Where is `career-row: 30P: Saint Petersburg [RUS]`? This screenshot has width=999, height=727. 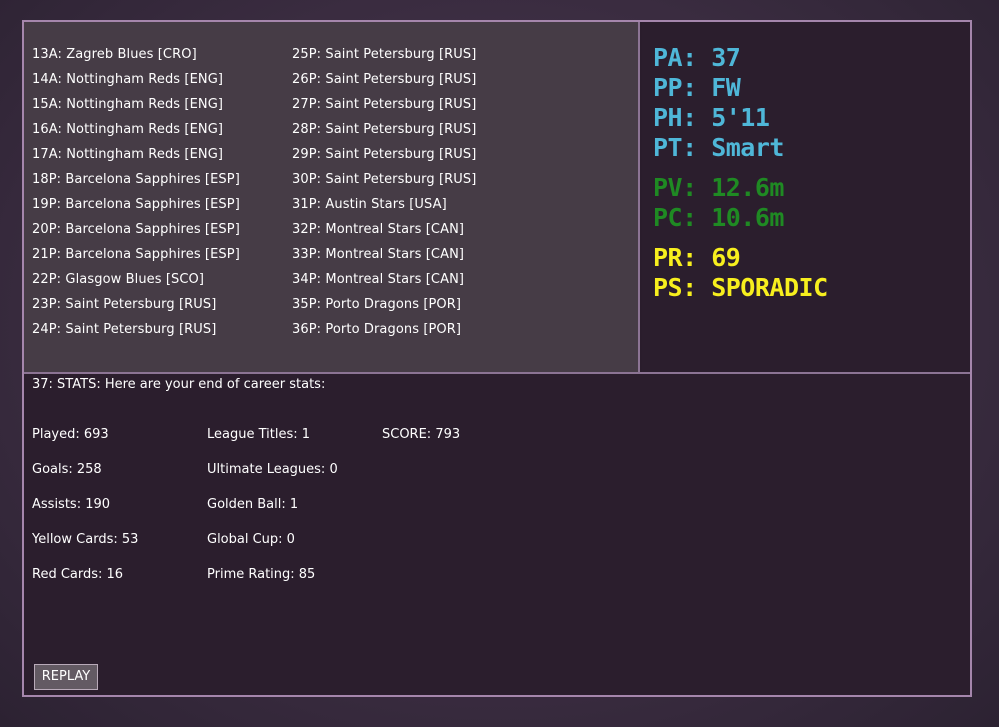 career-row: 30P: Saint Petersburg [RUS] is located at coordinates (384, 179).